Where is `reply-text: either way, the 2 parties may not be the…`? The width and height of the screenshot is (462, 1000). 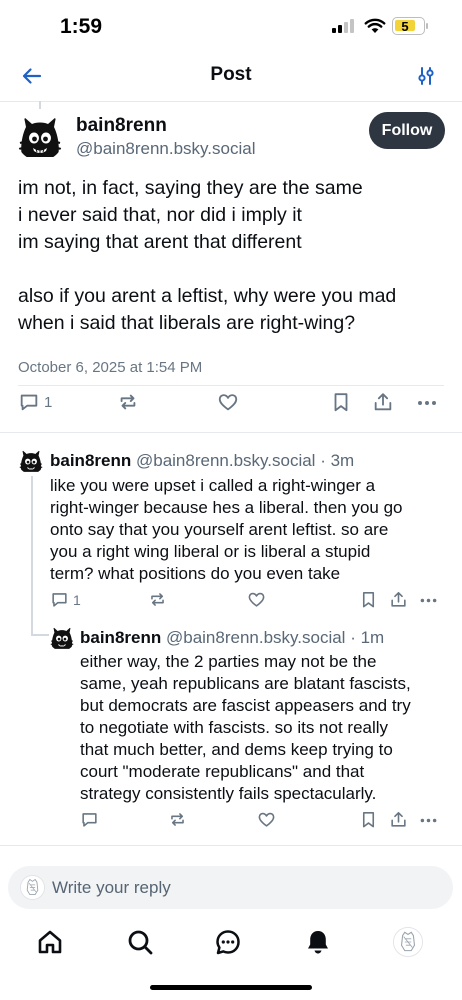 reply-text: either way, the 2 parties may not be the… is located at coordinates (267, 728).